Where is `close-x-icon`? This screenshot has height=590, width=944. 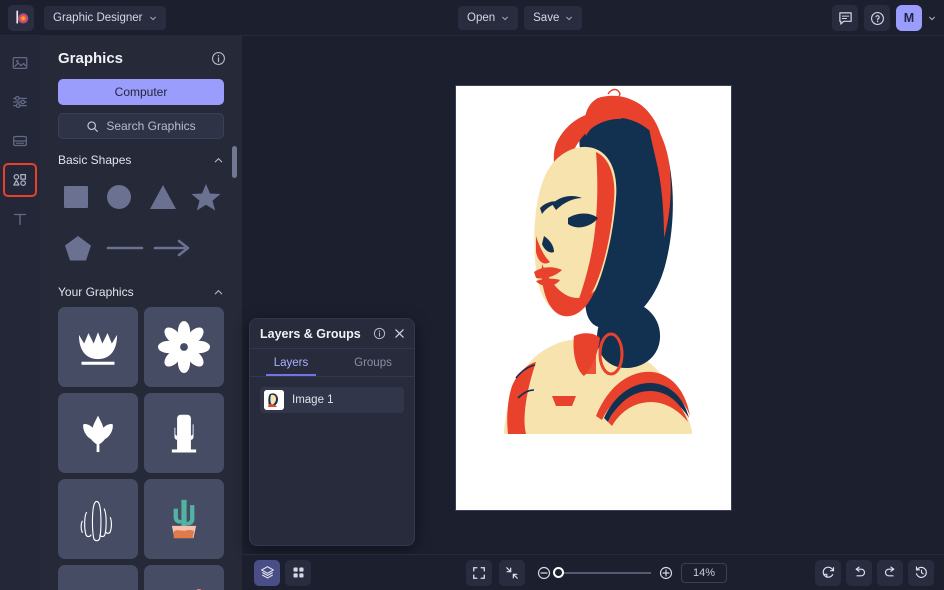 close-x-icon is located at coordinates (399, 333).